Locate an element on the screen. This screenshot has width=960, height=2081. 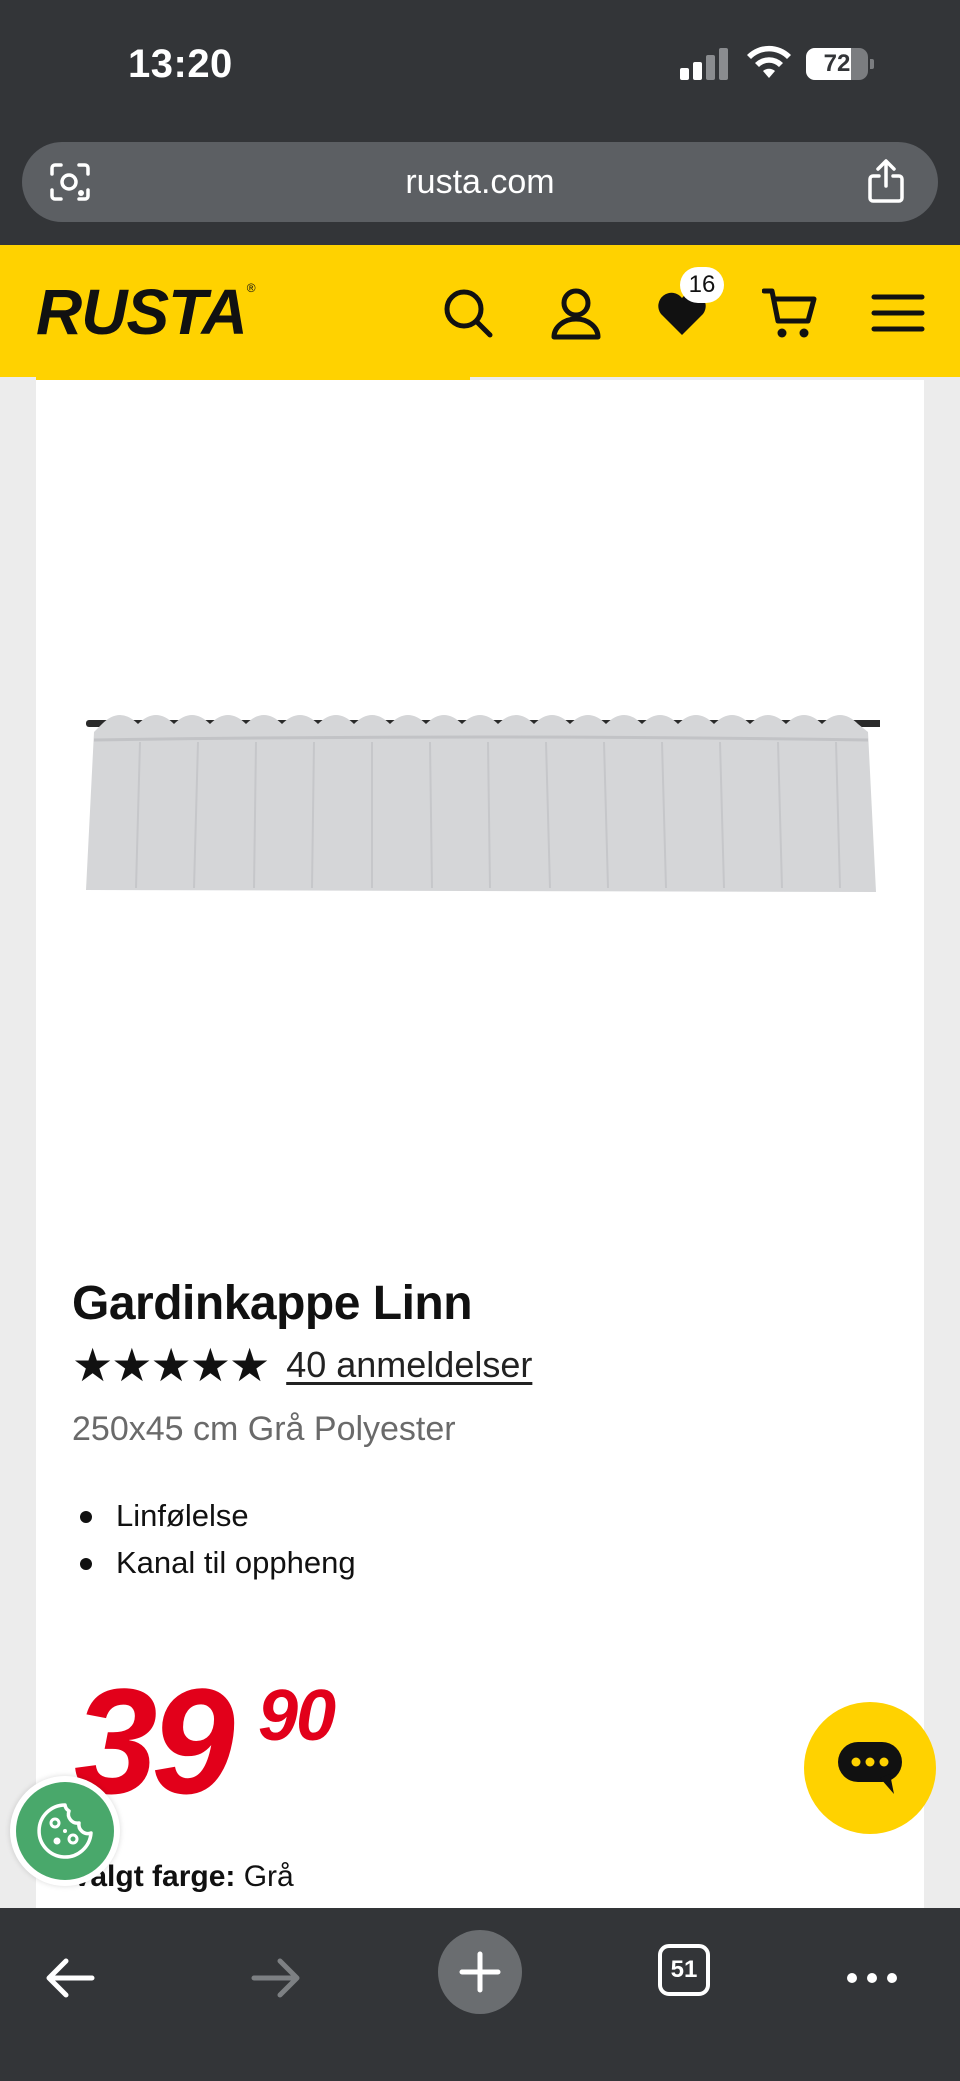
feature-item: Linfølelse is located at coordinates (214, 1515).